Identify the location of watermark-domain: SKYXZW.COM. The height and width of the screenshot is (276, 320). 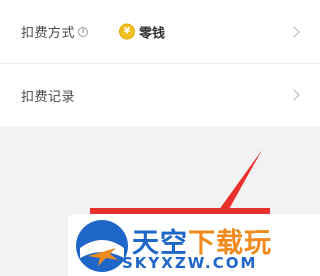
(190, 263).